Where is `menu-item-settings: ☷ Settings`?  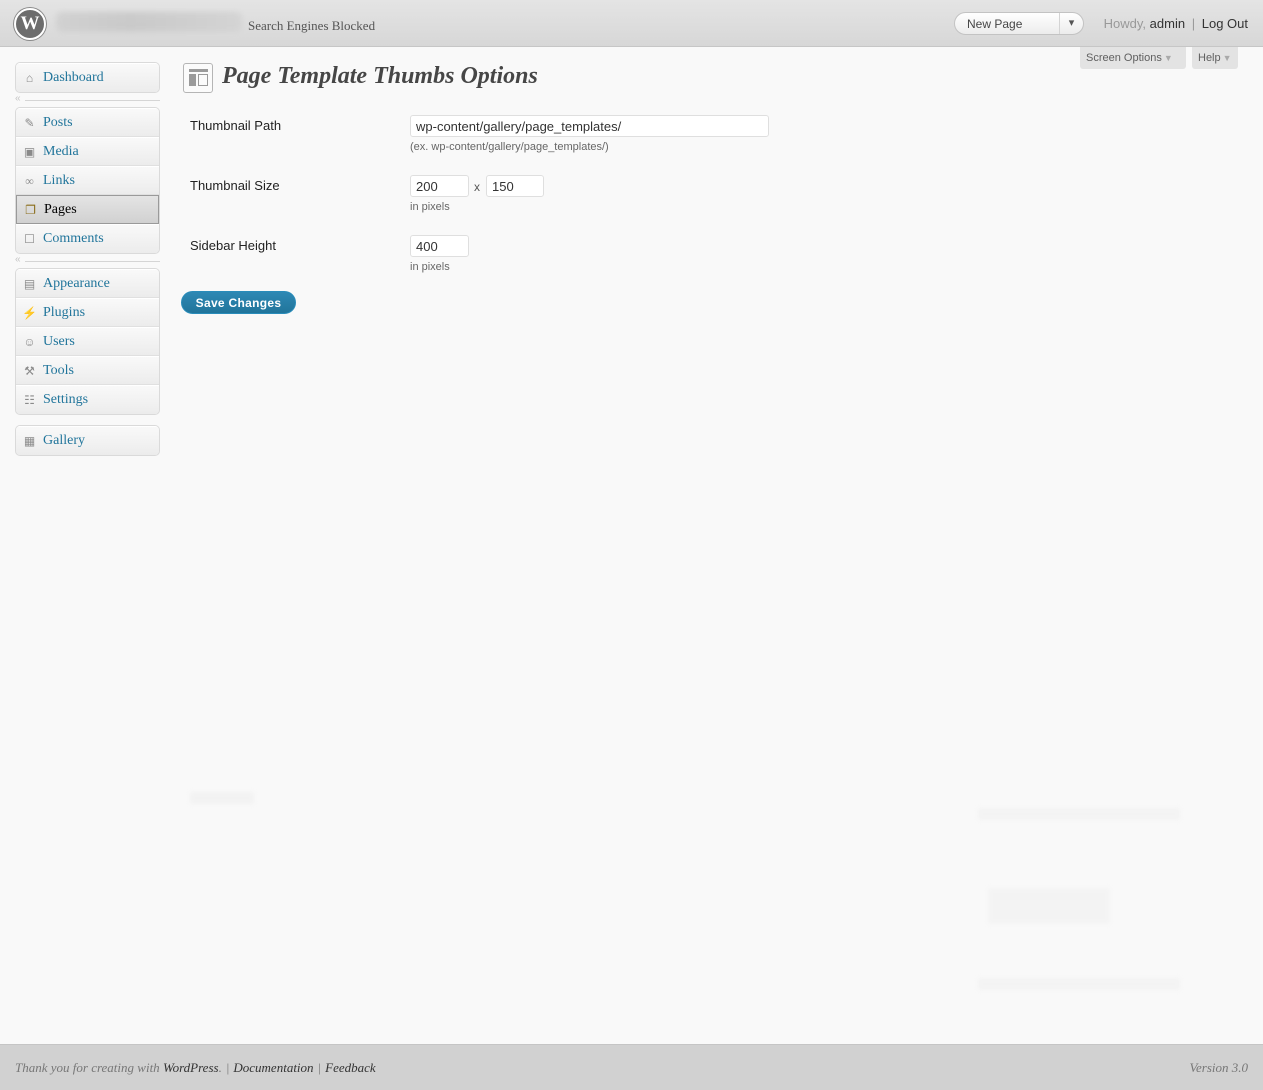 menu-item-settings: ☷ Settings is located at coordinates (87, 399).